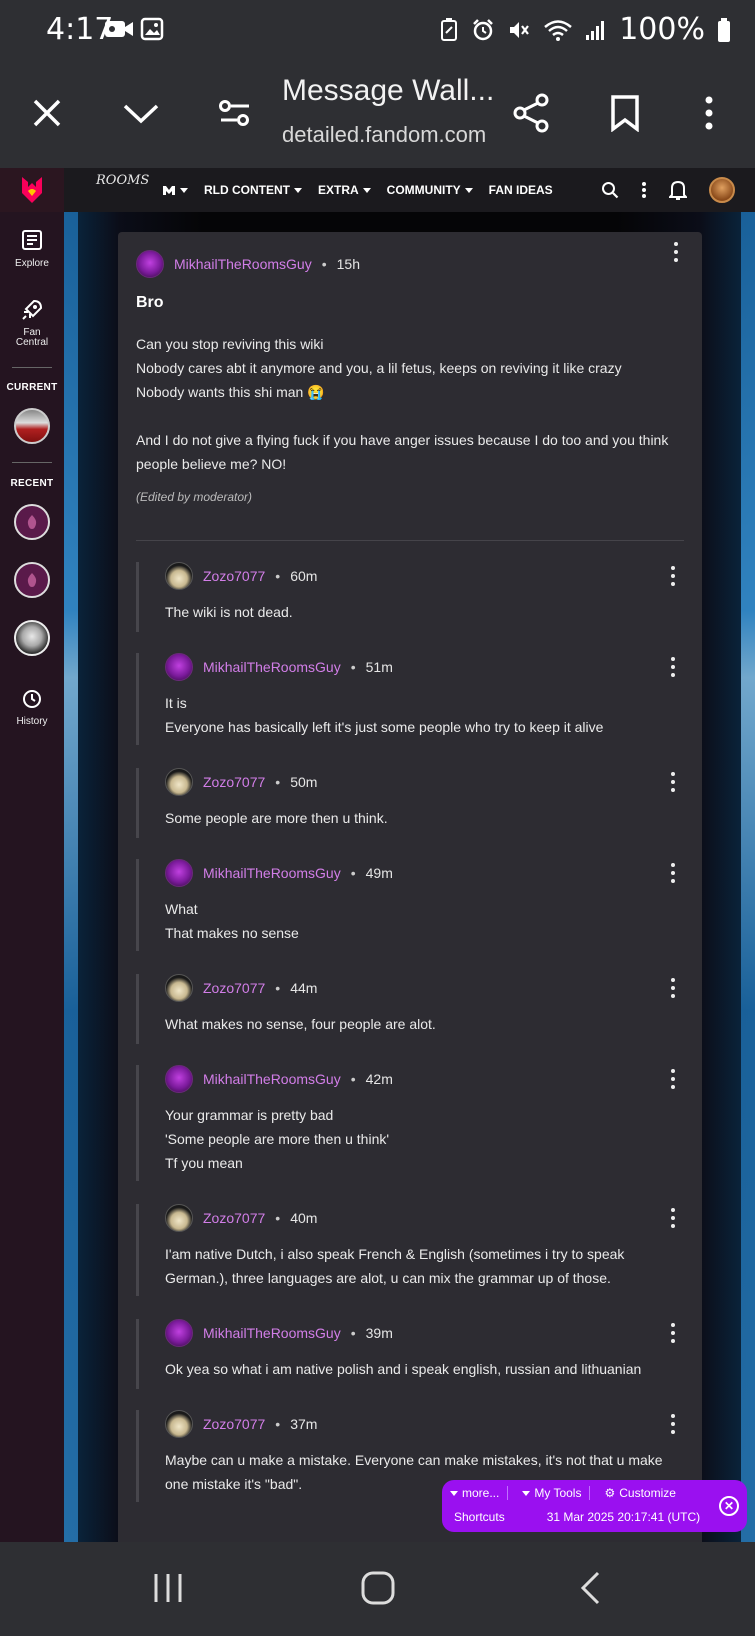 The width and height of the screenshot is (755, 1636). I want to click on more-vertical-icon, so click(644, 190).